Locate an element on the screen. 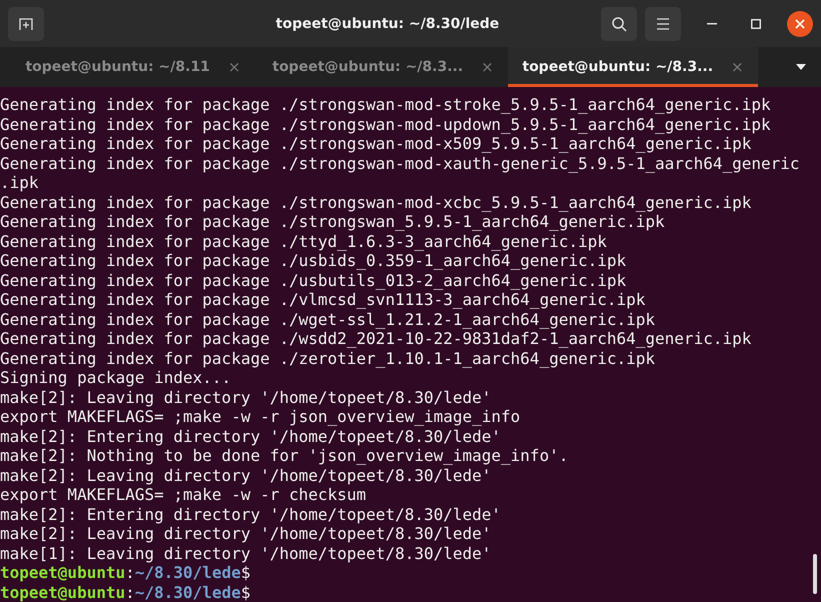  terminal-line: Generating index for package ./strongswan_5.9.5-1_aarch64_generic.ipk is located at coordinates (332, 222).